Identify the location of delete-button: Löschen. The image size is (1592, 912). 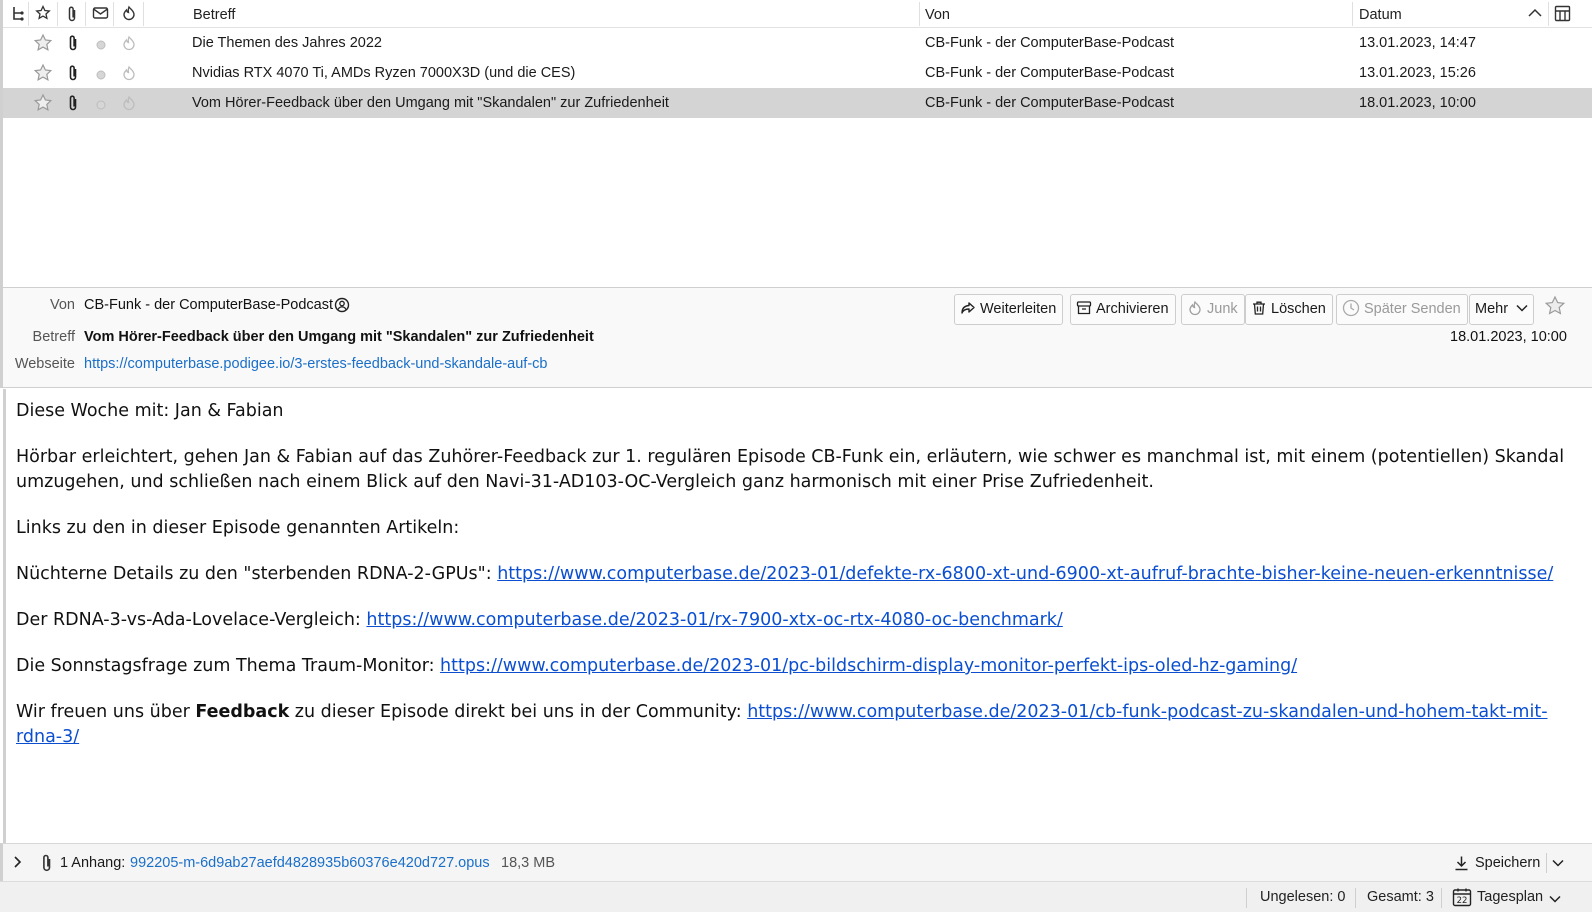
(1289, 309).